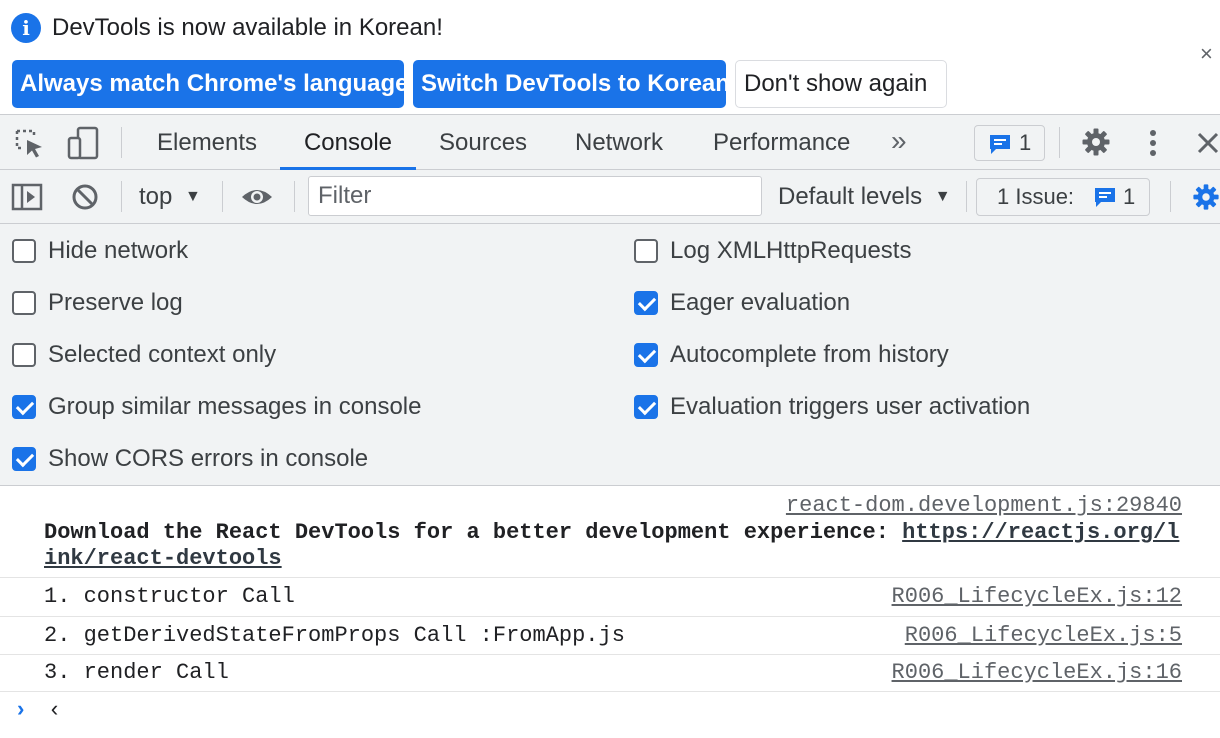 Image resolution: width=1220 pixels, height=738 pixels. Describe the element at coordinates (984, 506) in the screenshot. I see `source-link: react-dom.development.js:29840` at that location.